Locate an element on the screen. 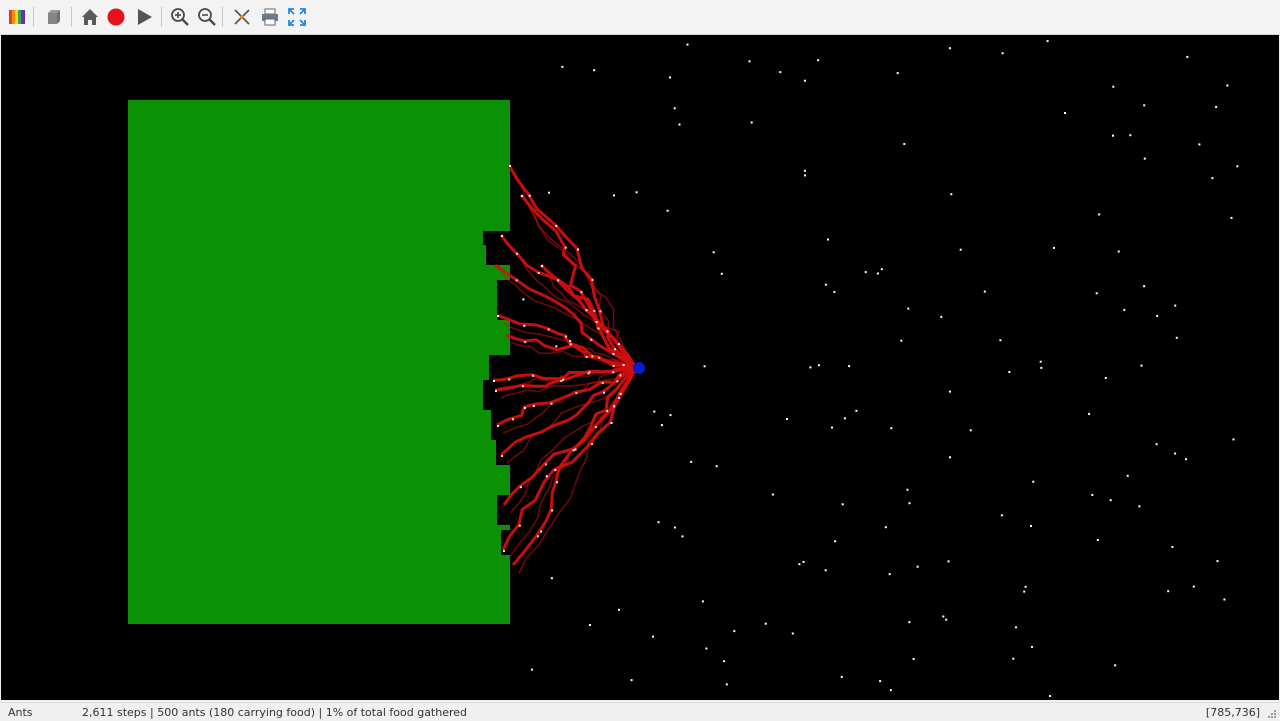 The image size is (1280, 721). fullscreen-icon is located at coordinates (297, 17).